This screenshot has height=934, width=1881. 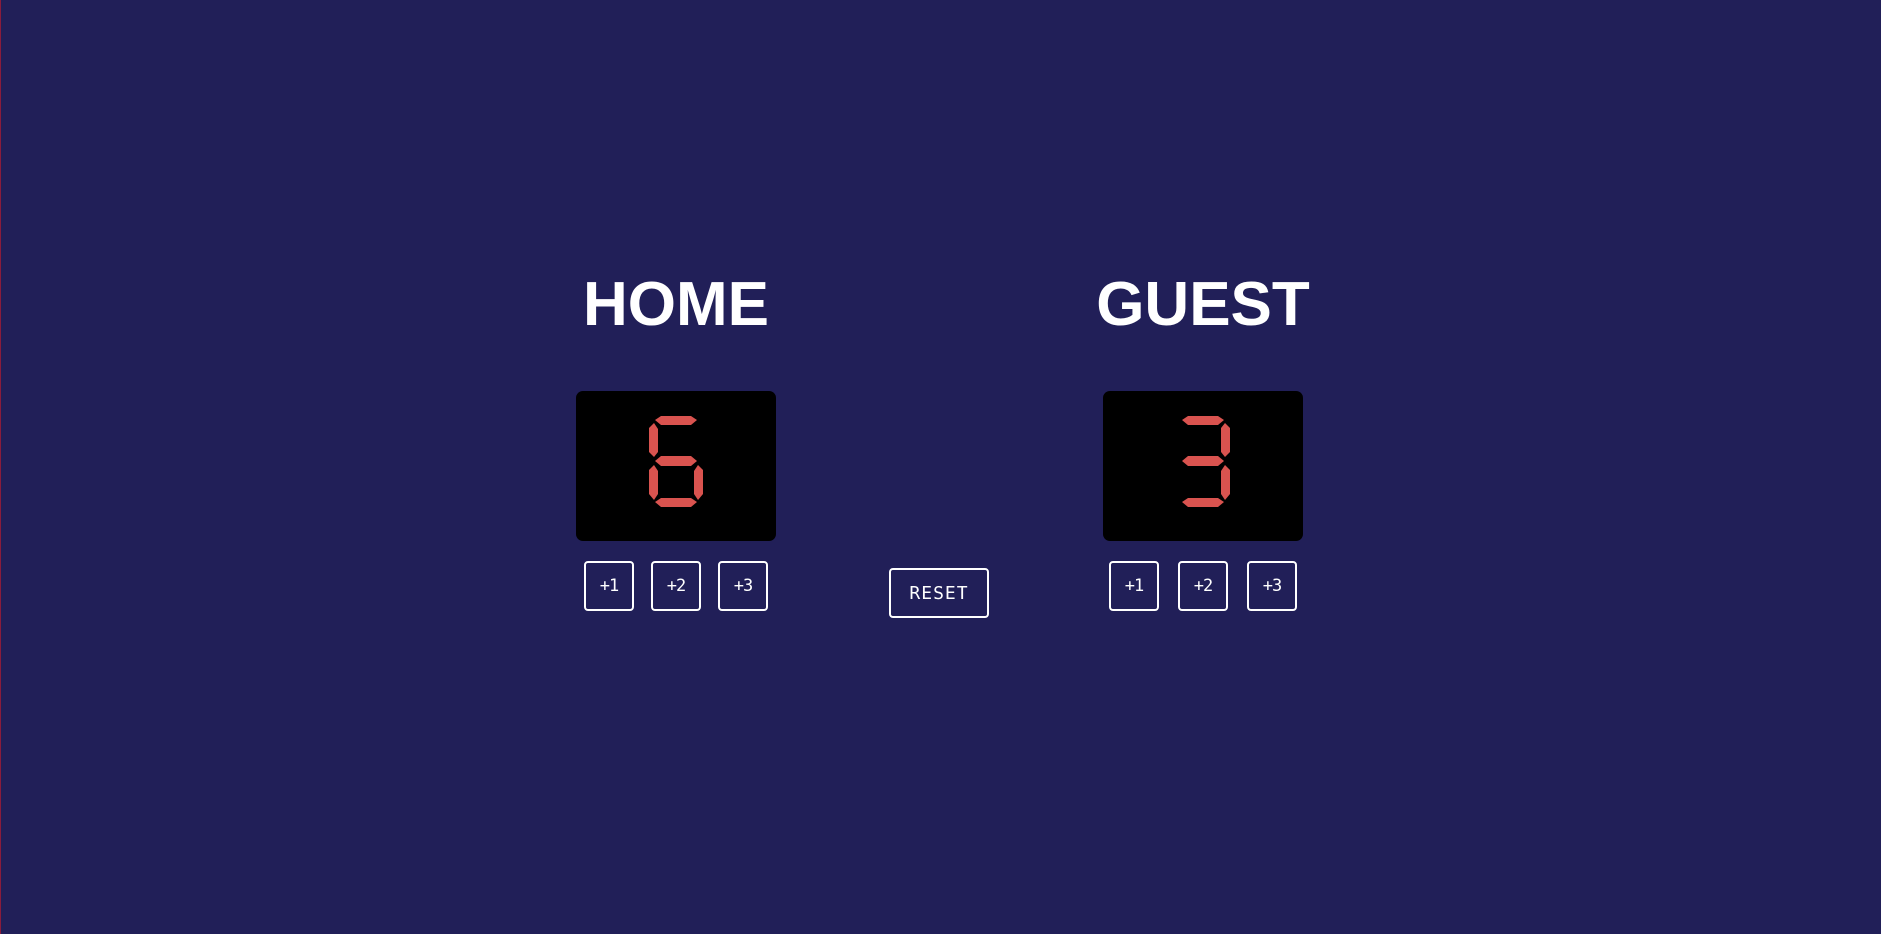 I want to click on home-team-panel: HOME +1 +2 +3, so click(x=676, y=440).